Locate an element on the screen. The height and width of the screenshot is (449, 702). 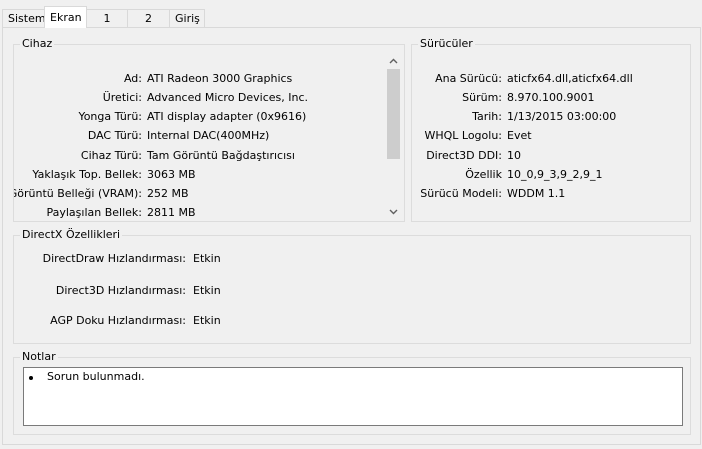
device-row-chip-type: Yonga Türü: ATI display adapter (0x9616) is located at coordinates (200, 117).